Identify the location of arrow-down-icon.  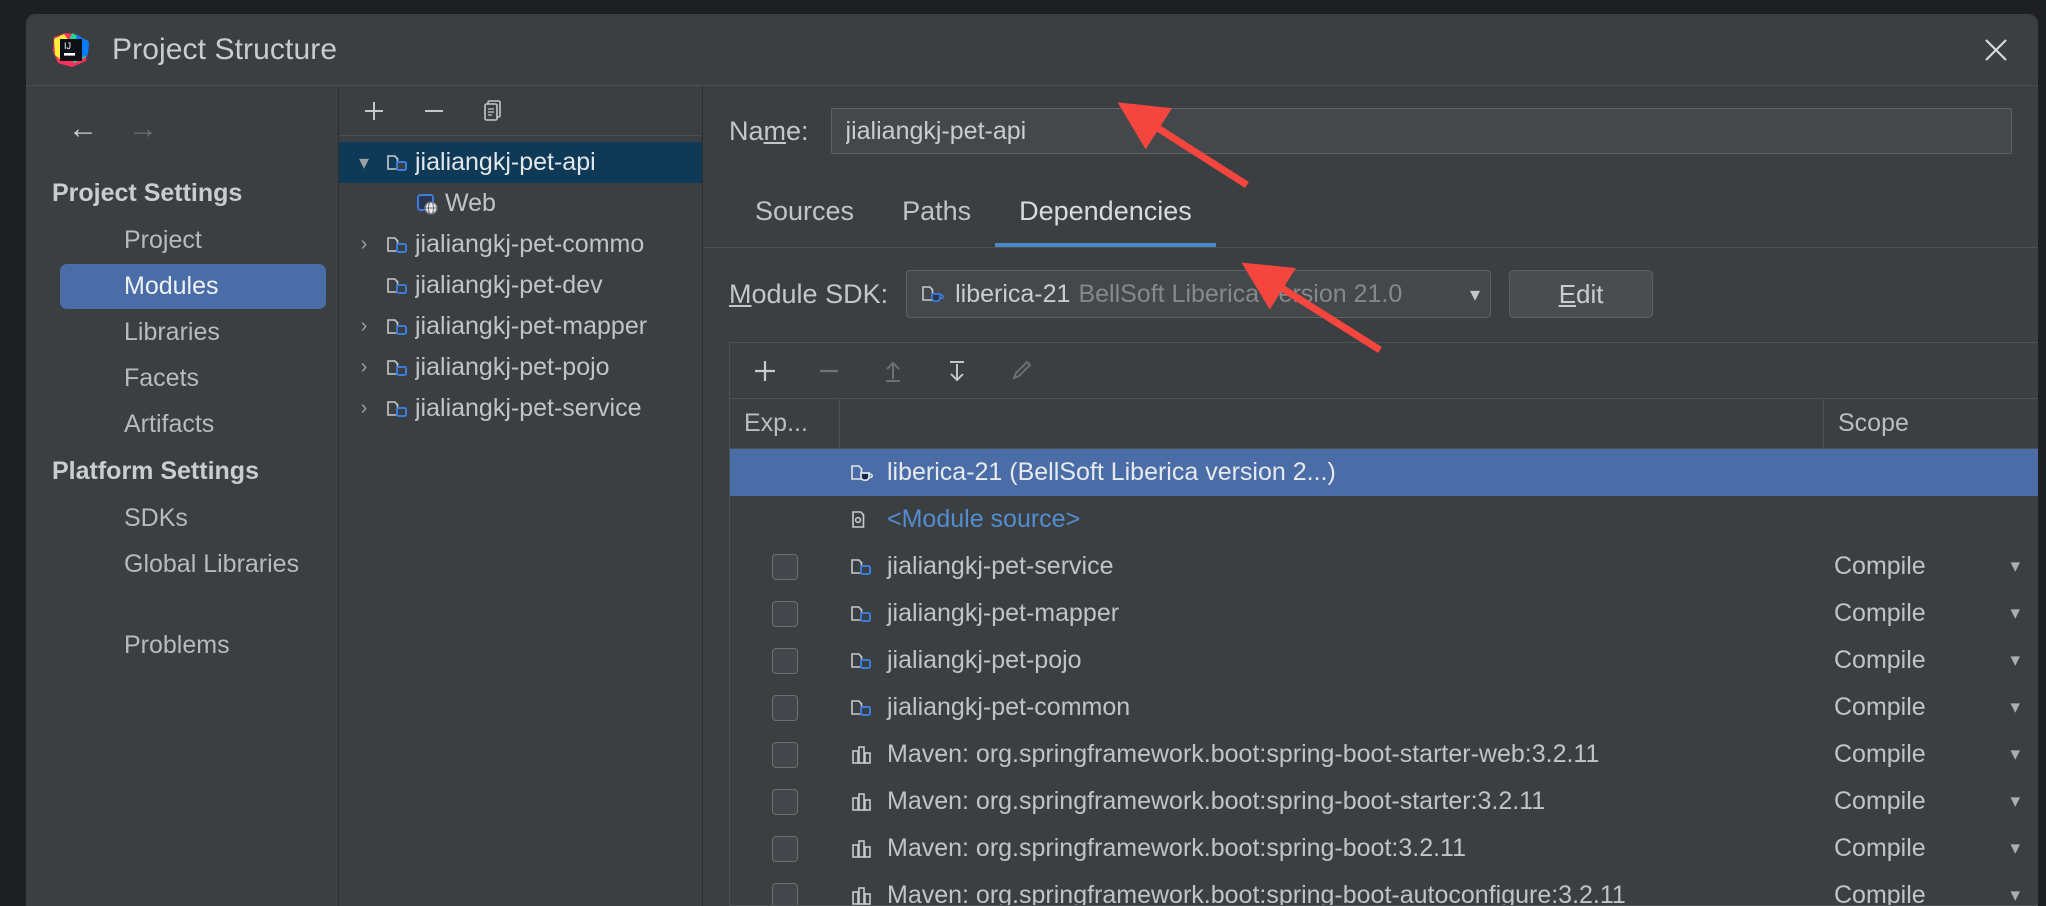
(957, 371).